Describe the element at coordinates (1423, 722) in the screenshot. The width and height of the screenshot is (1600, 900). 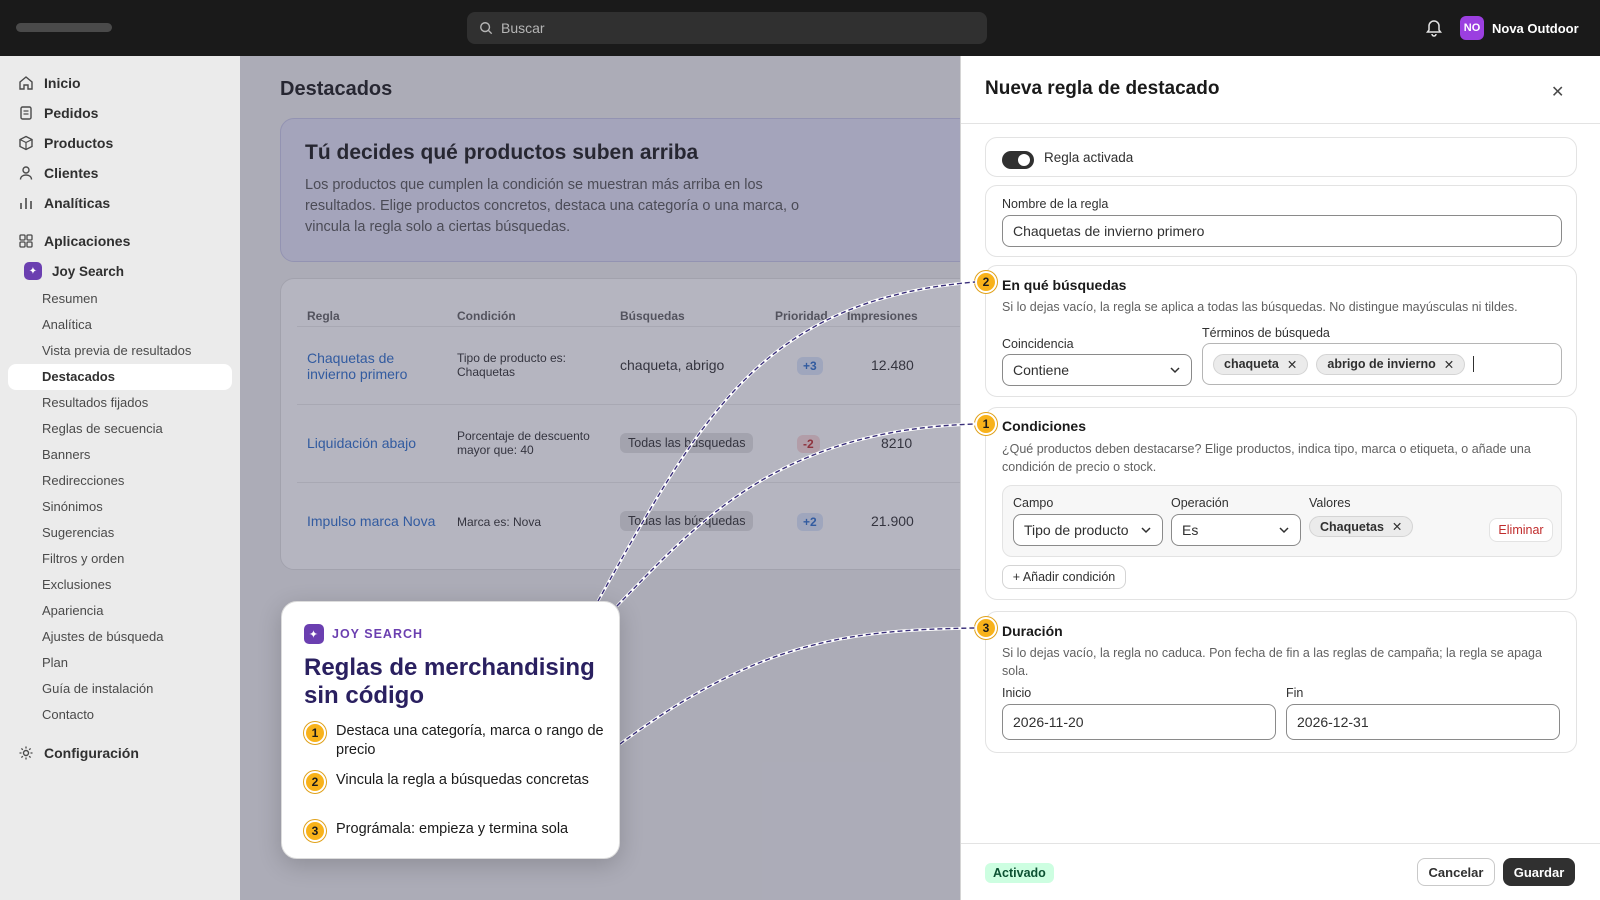
I see `end-date-field: 2026-12-31` at that location.